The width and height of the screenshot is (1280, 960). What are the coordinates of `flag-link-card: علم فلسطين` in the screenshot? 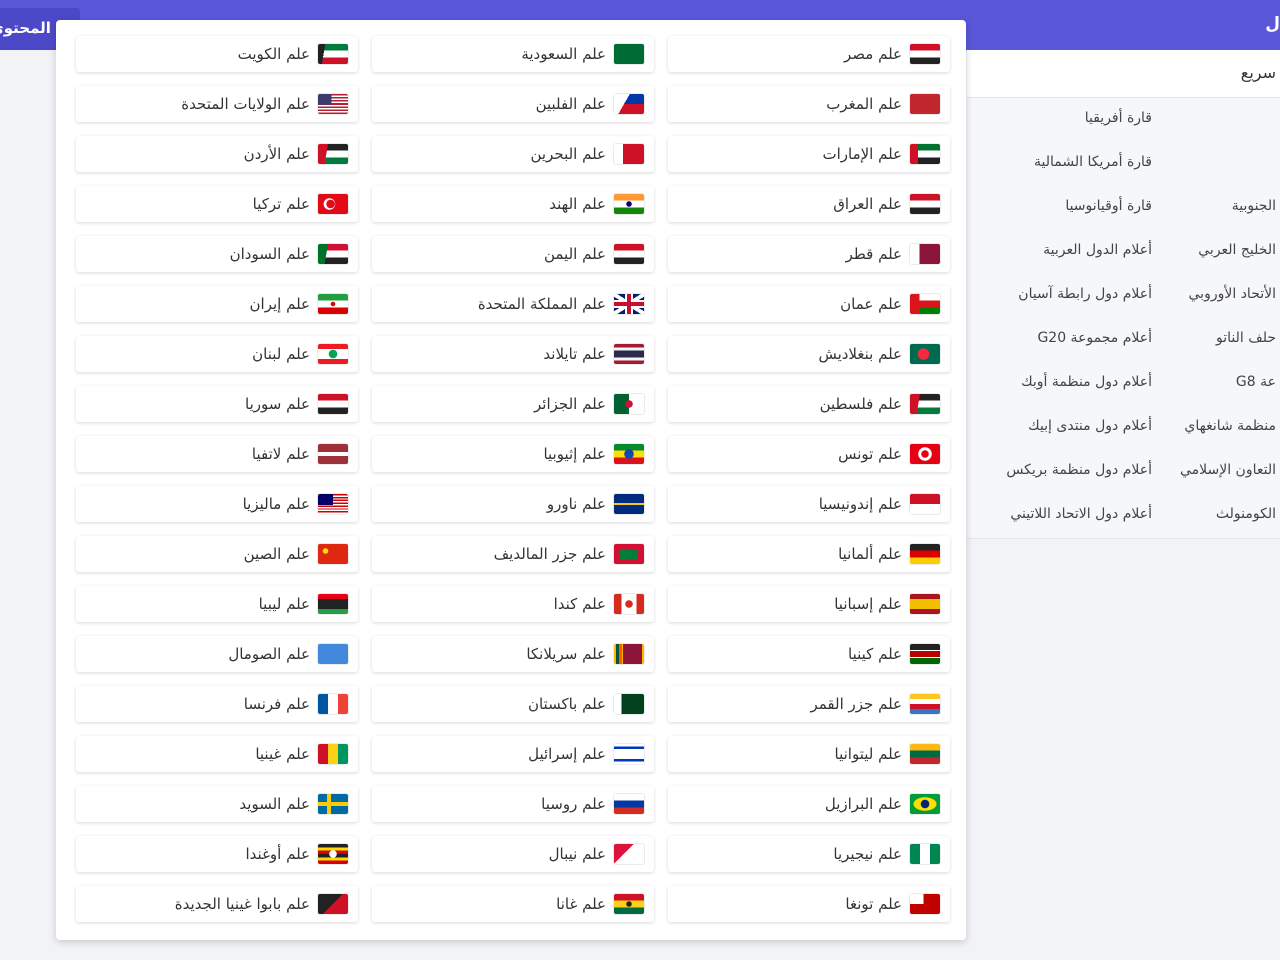 It's located at (809, 404).